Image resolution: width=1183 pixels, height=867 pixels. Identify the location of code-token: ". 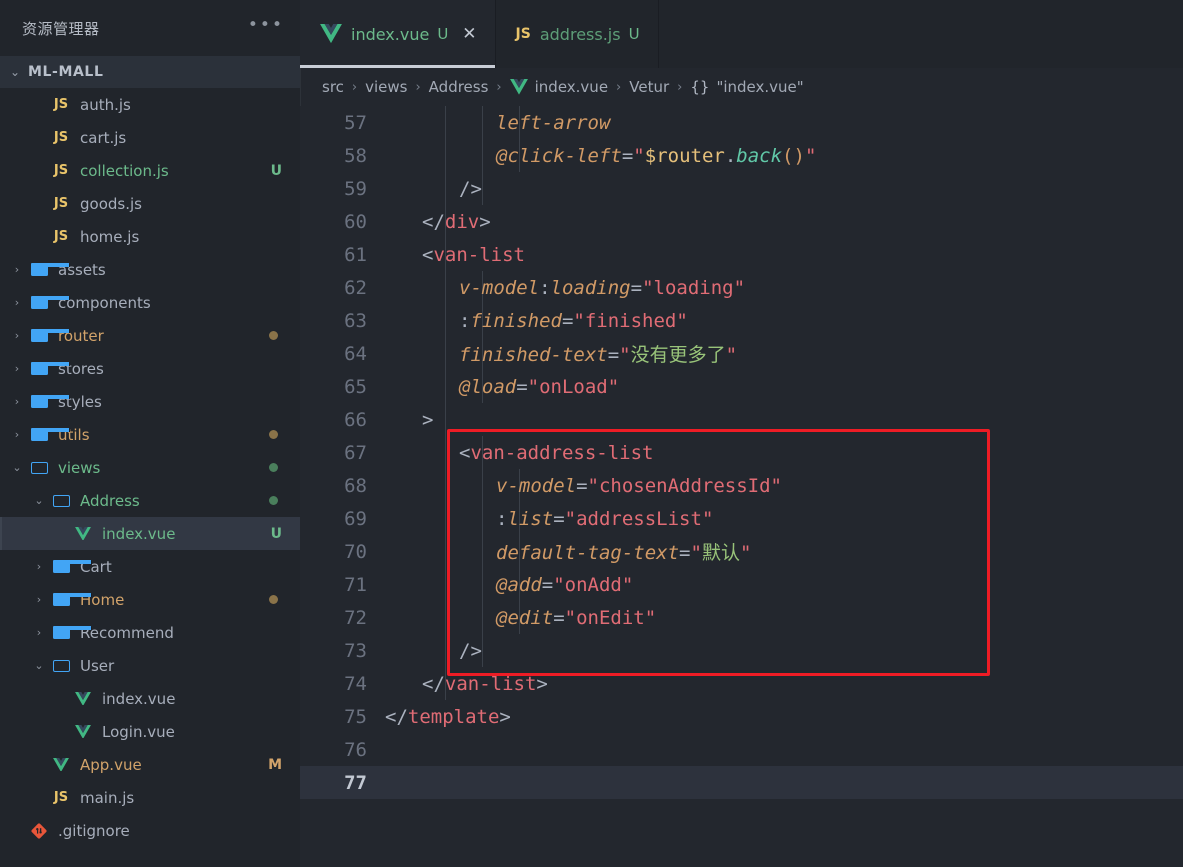
(625, 355).